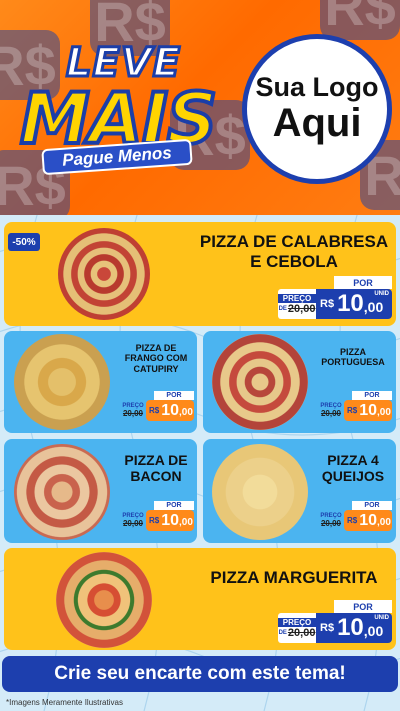 Image resolution: width=400 pixels, height=711 pixels. Describe the element at coordinates (156, 358) in the screenshot. I see `product-title: PIZZA DE FRANGO COM CATUPIRY` at that location.